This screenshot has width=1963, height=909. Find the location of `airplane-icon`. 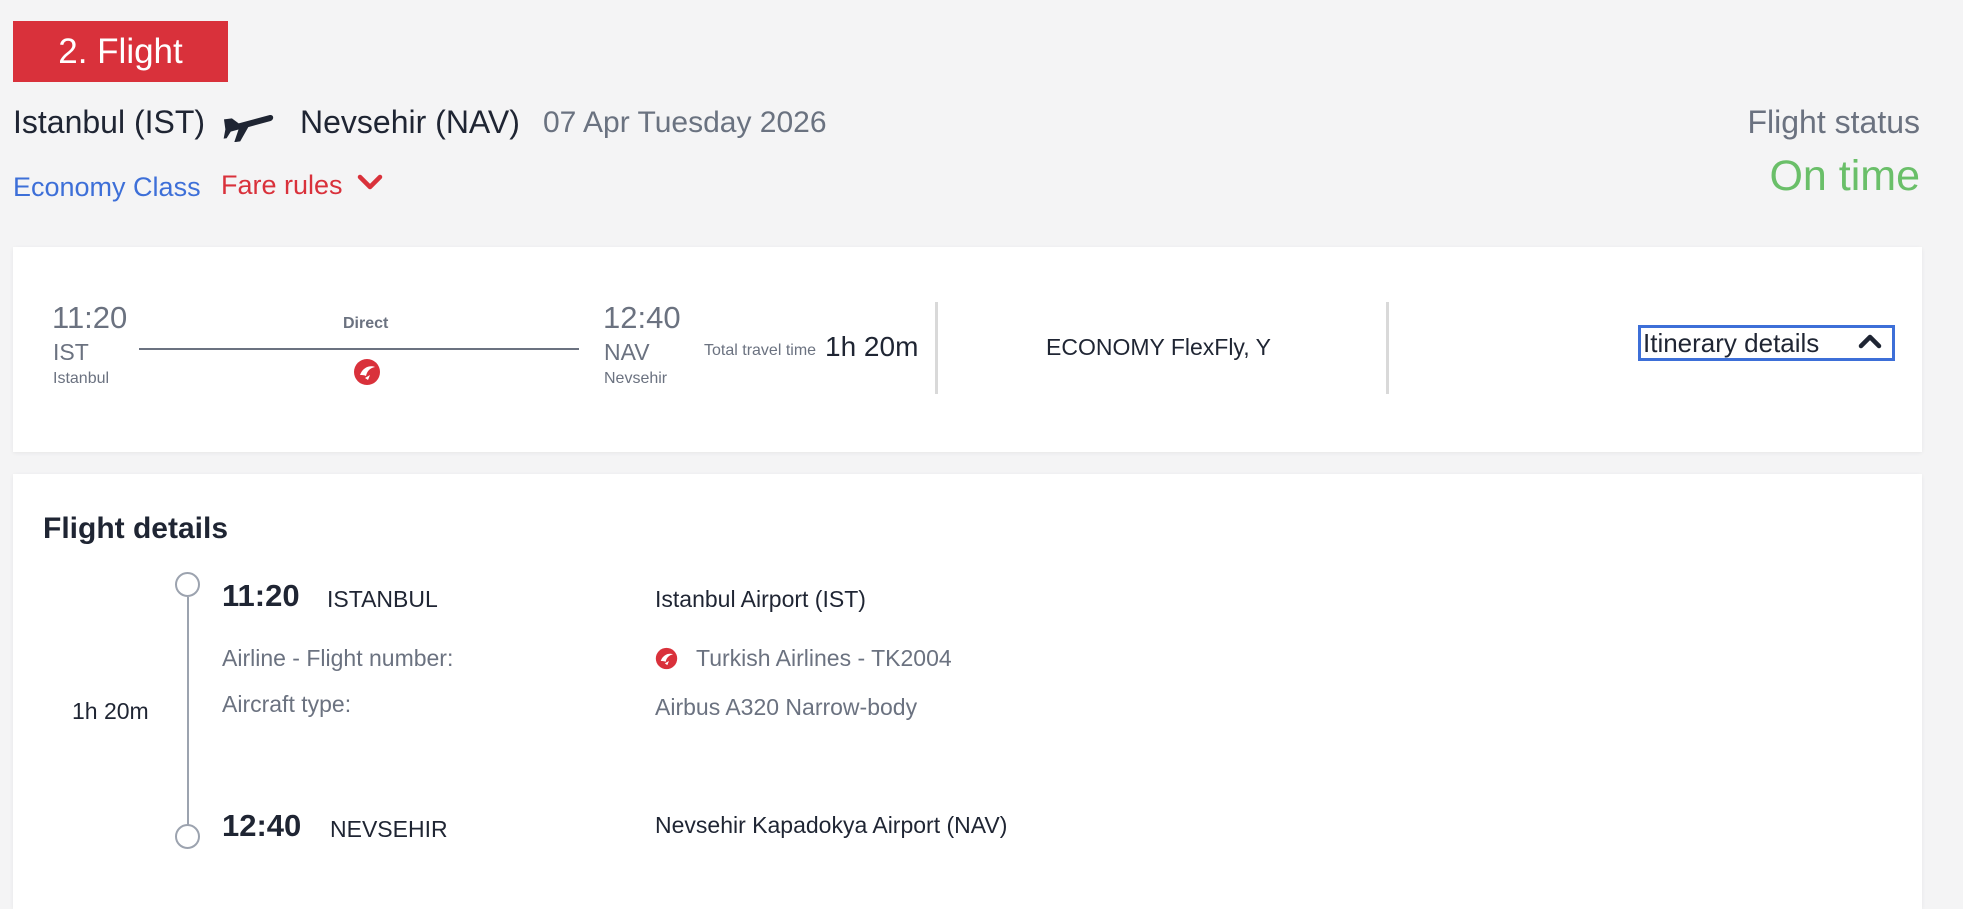

airplane-icon is located at coordinates (249, 127).